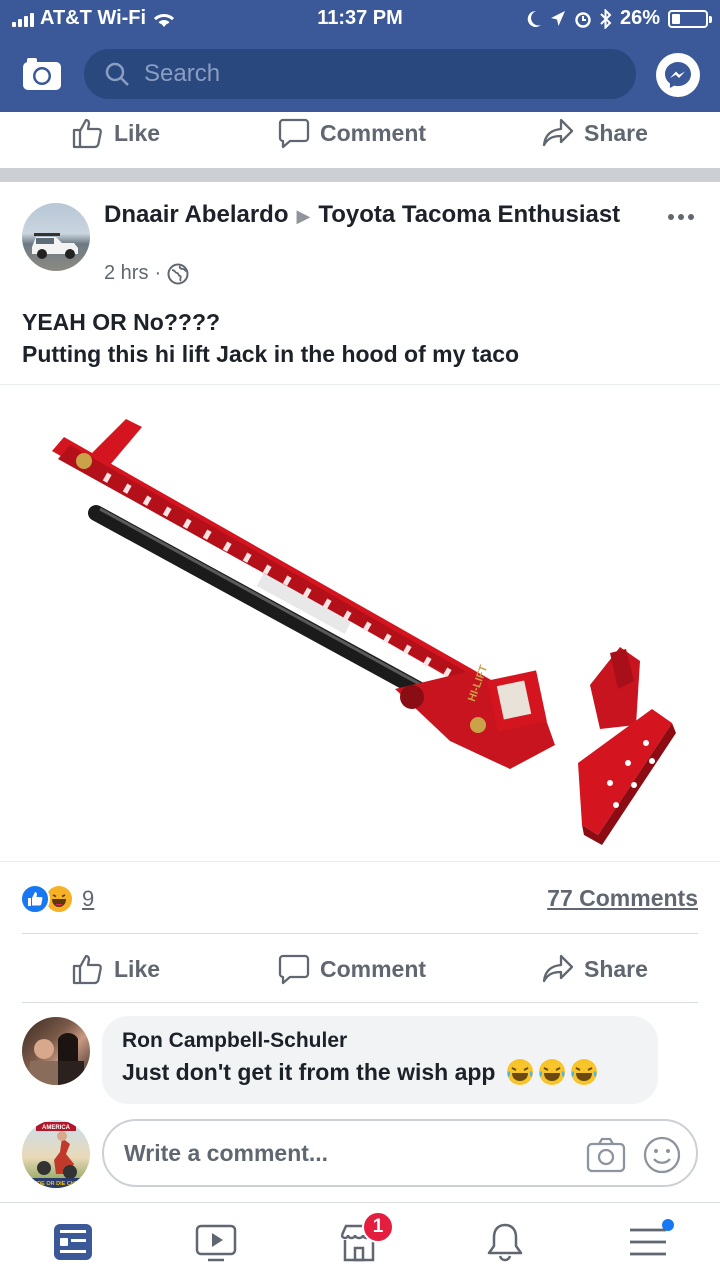  Describe the element at coordinates (56, 1184) in the screenshot. I see `avatar-caption-bottom: RIDE OR DIE CHIC` at that location.